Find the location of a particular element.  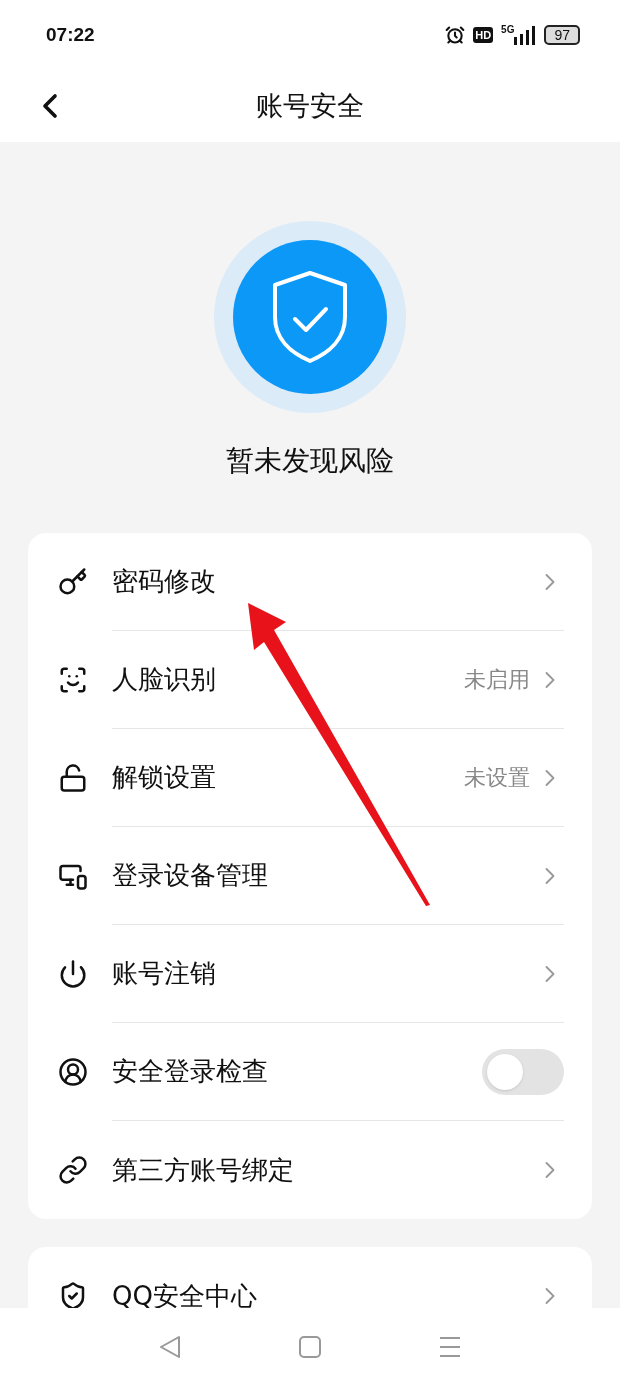

page-title: 账号安全 is located at coordinates (310, 105).